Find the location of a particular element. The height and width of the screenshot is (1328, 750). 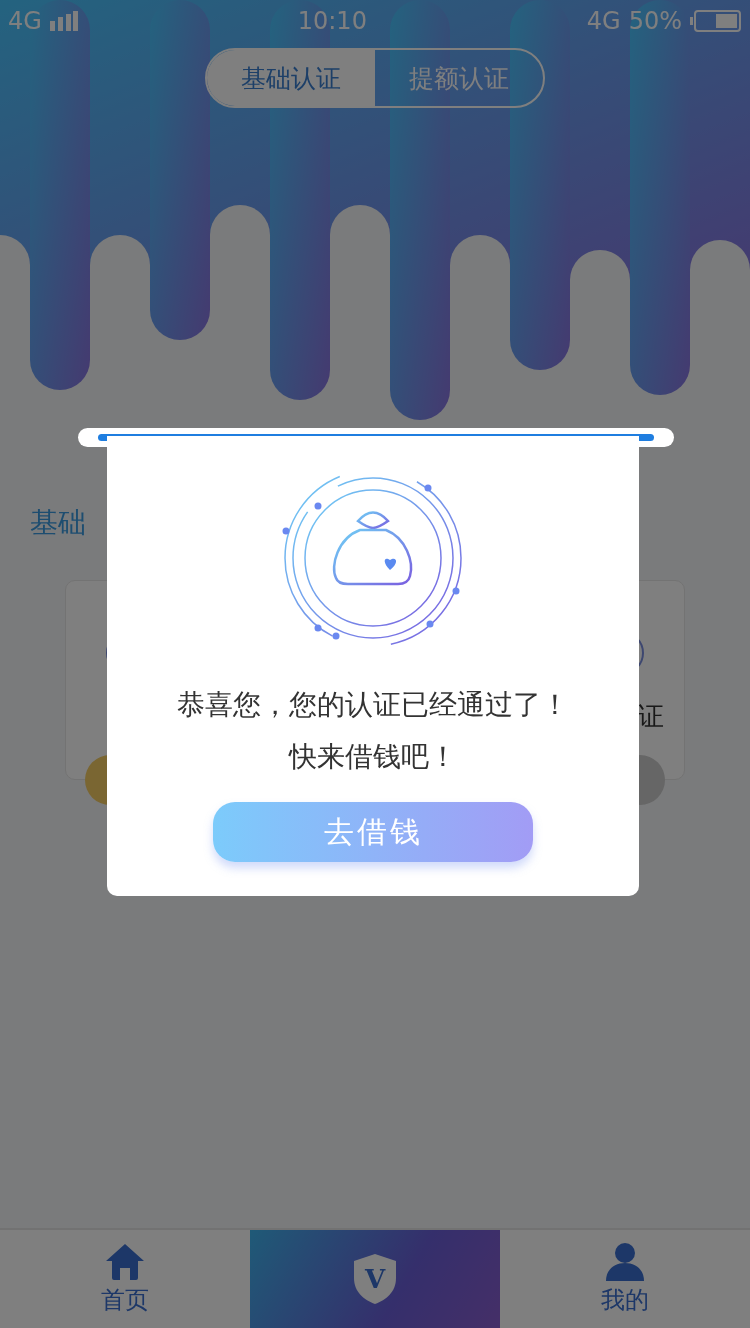

shield-icon is located at coordinates (375, 1279).